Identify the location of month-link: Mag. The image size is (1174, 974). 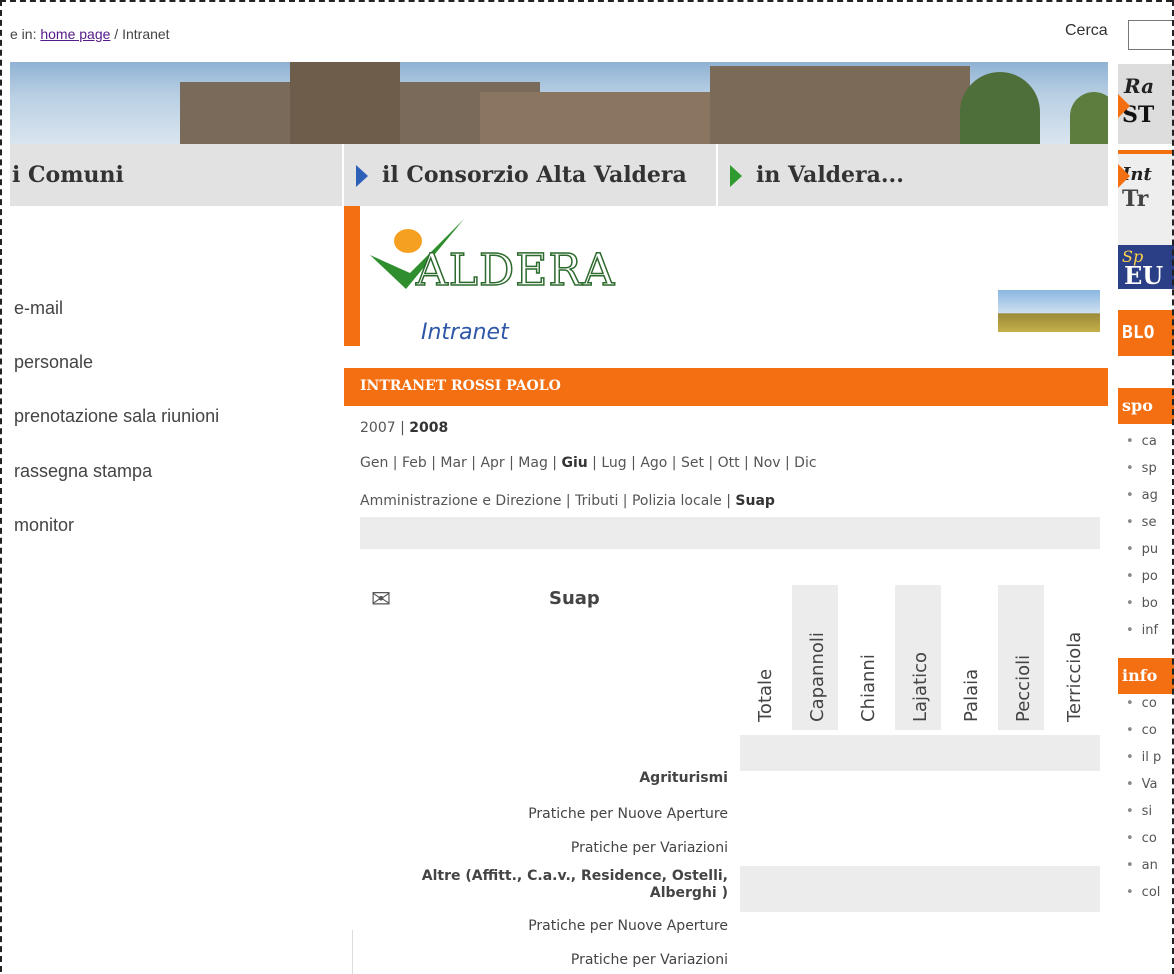
(533, 463).